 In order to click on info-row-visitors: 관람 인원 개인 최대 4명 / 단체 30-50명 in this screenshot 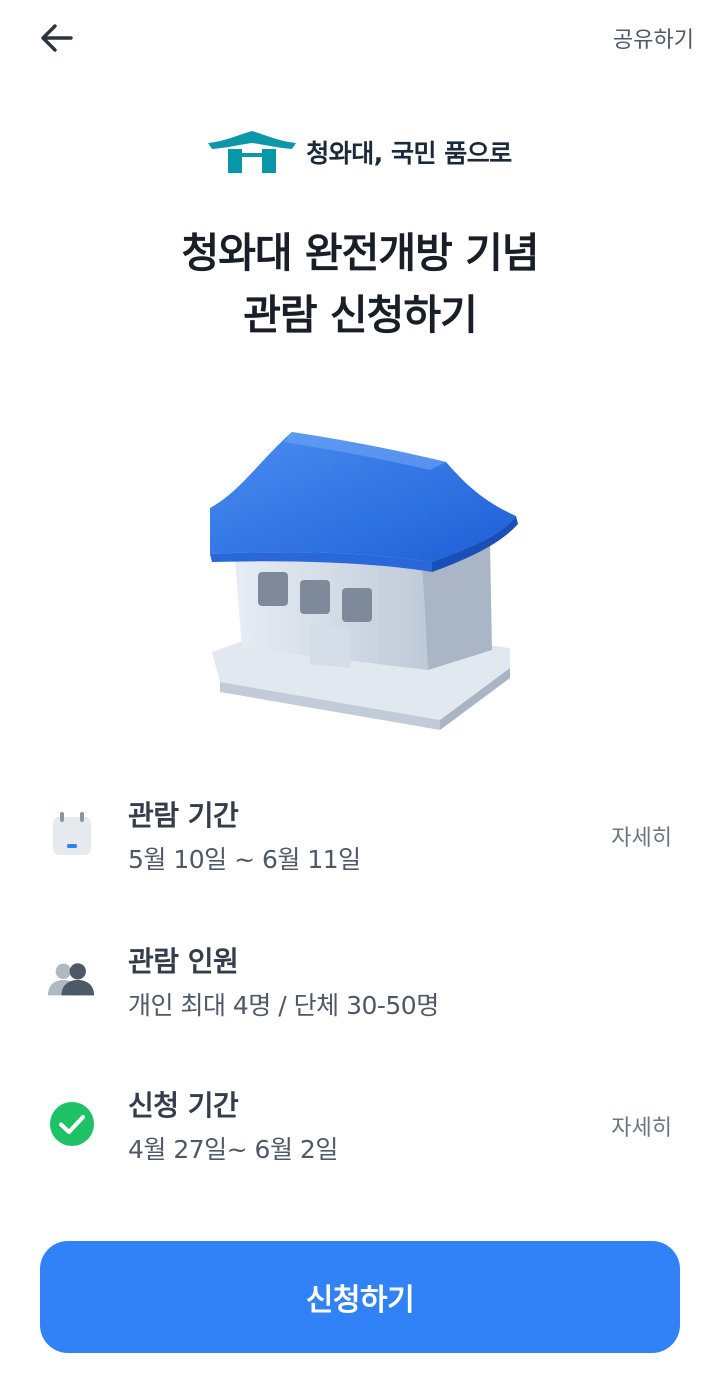, I will do `click(360, 984)`.